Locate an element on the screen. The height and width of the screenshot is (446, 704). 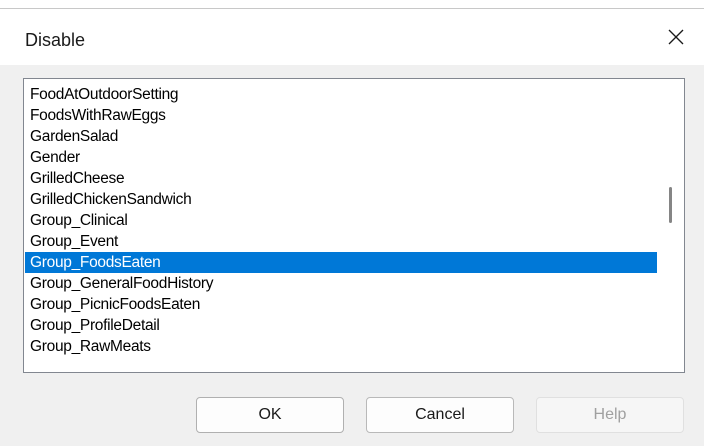
window-top-edge is located at coordinates (352, 4).